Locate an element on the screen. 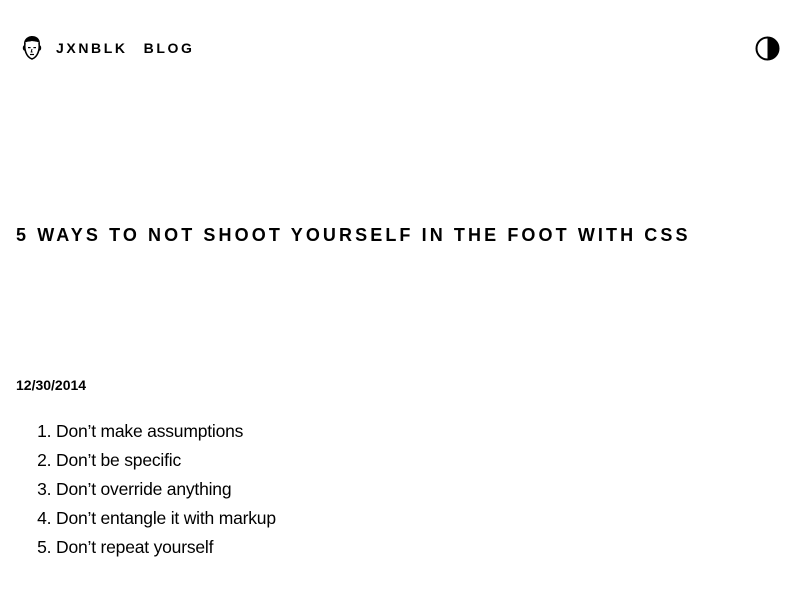 This screenshot has width=800, height=600. half-circle-contrast-icon is located at coordinates (767, 48).